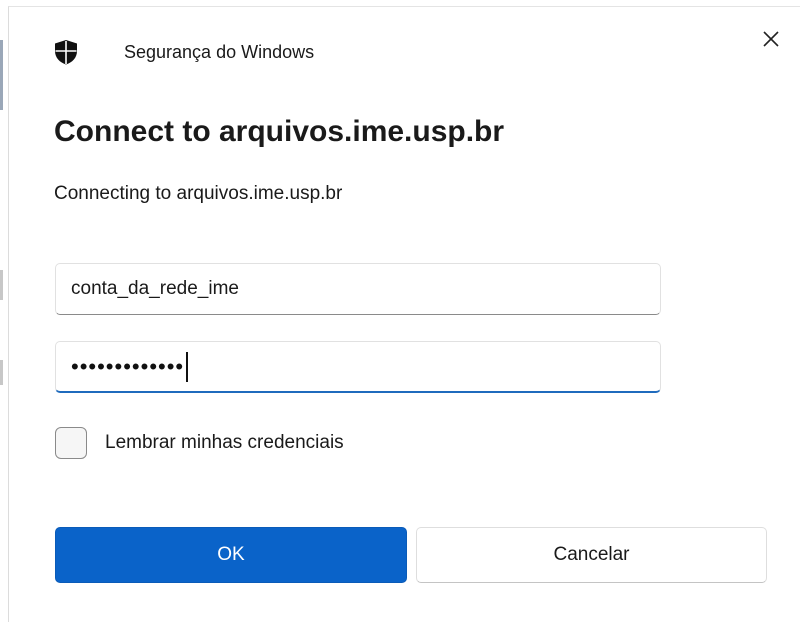 The width and height of the screenshot is (800, 622). What do you see at coordinates (219, 52) in the screenshot?
I see `app-title: Segurança do Windows` at bounding box center [219, 52].